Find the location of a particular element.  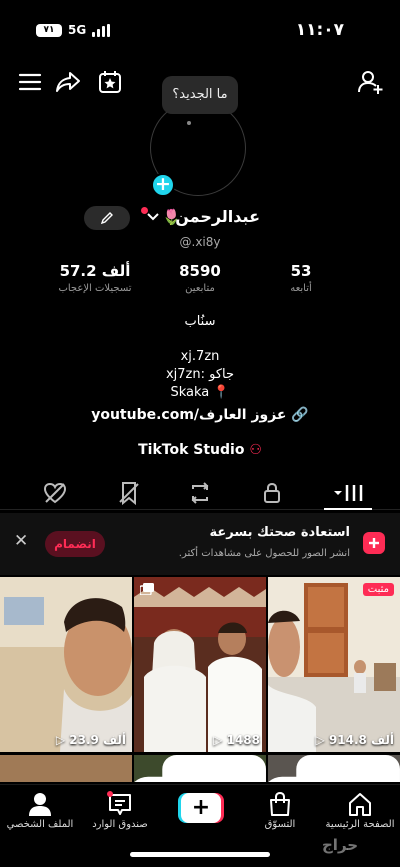

video-thumbnail: ▷ 23.9 ألف is located at coordinates (66, 664).